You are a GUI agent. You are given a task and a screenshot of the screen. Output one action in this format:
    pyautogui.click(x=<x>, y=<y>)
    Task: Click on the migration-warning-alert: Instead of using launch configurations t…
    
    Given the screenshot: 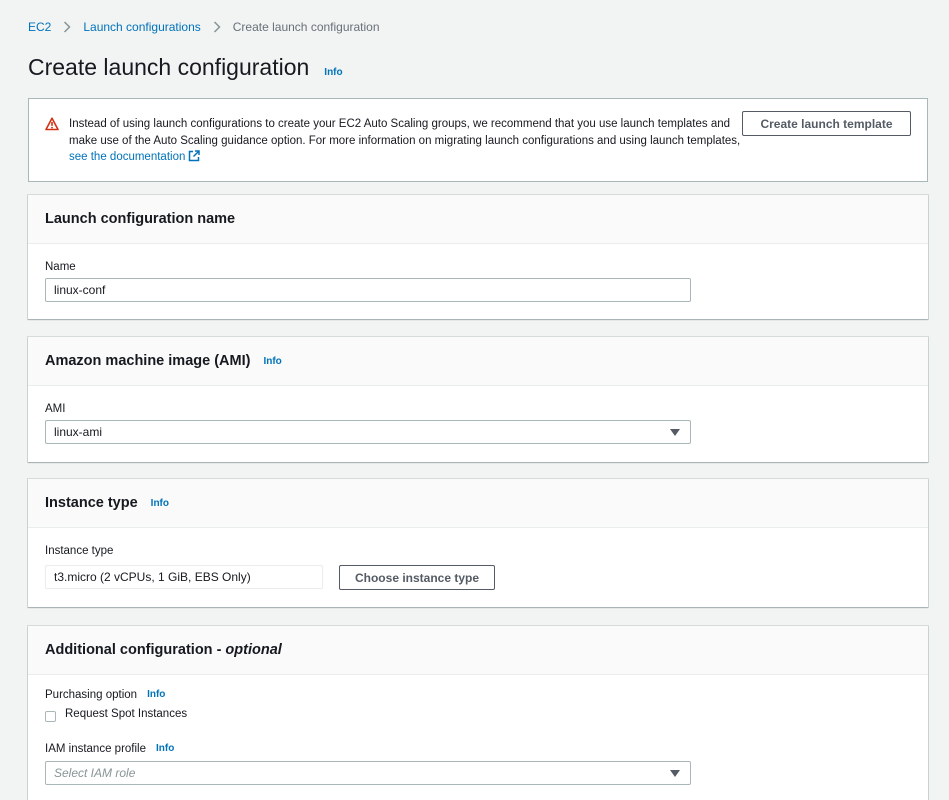 What is the action you would take?
    pyautogui.click(x=478, y=140)
    